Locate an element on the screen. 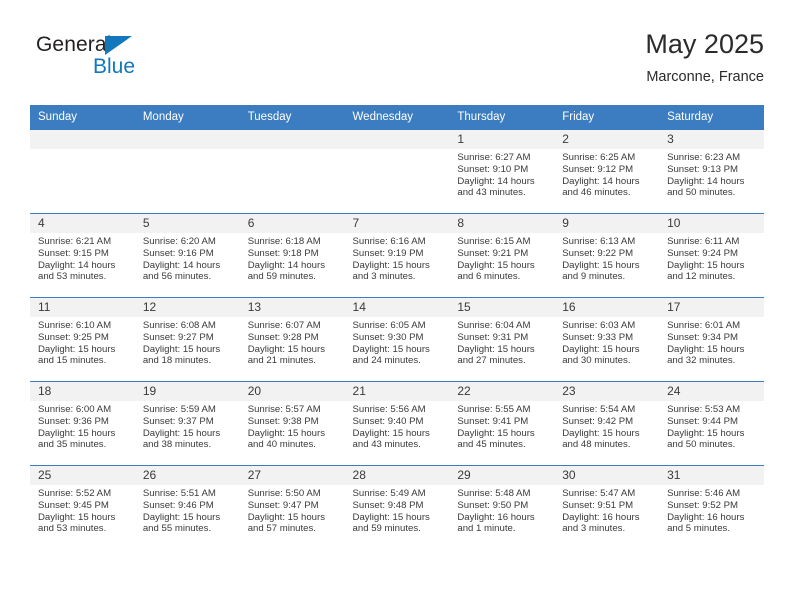 This screenshot has height=612, width=792. sunset-time: Sunset: 9:47 PM is located at coordinates (283, 505).